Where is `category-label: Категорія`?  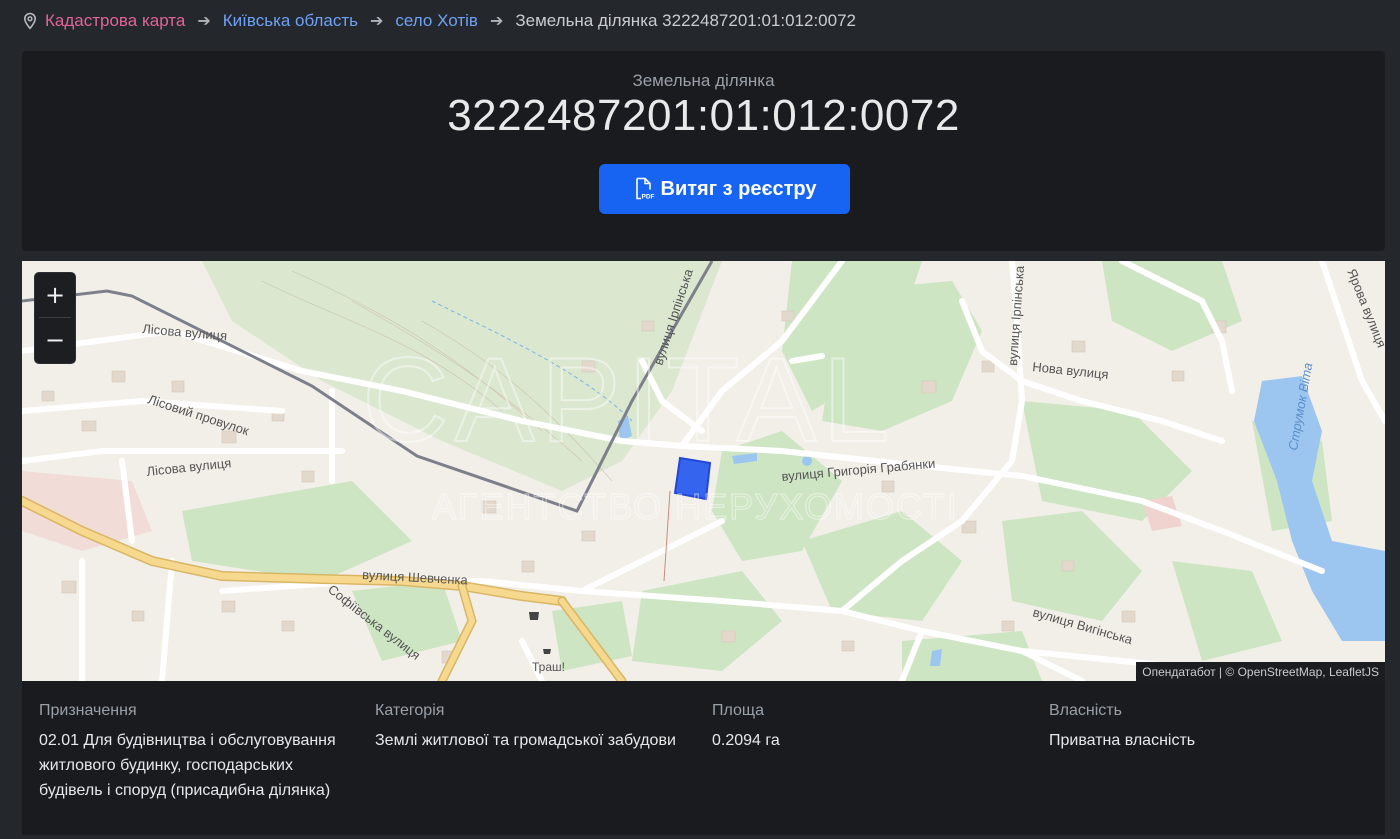
category-label: Категорія is located at coordinates (410, 710).